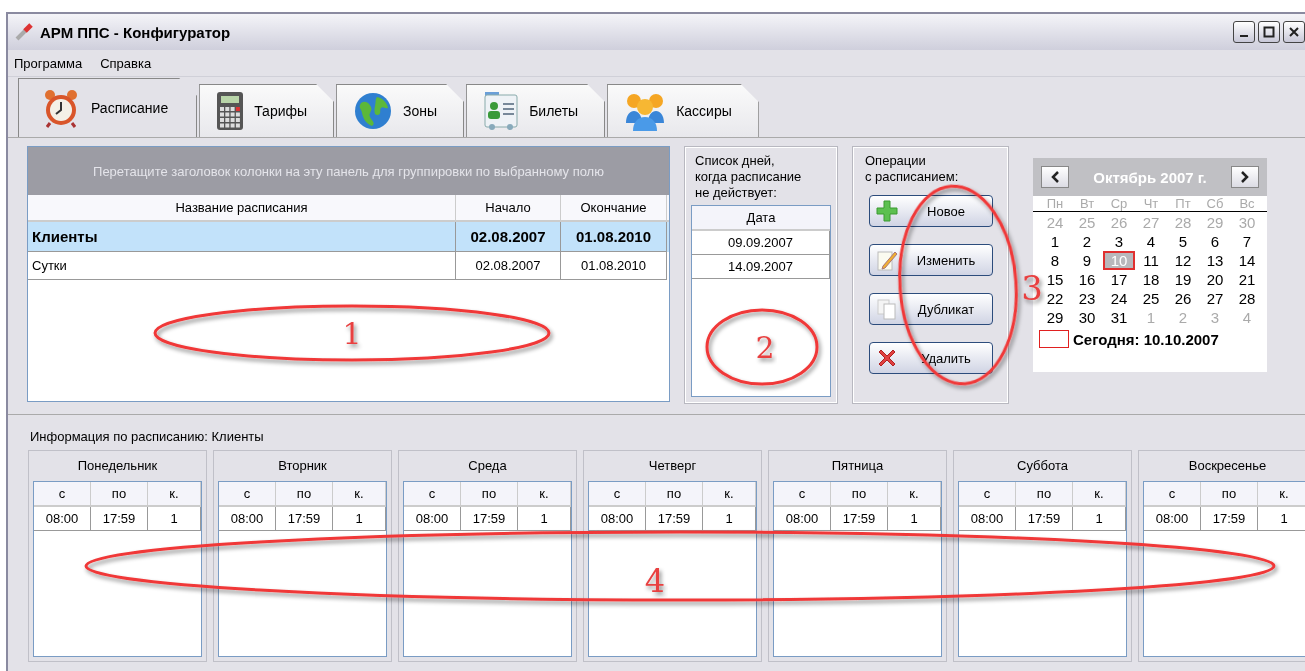  I want to click on calendar-day: 20, so click(1215, 279).